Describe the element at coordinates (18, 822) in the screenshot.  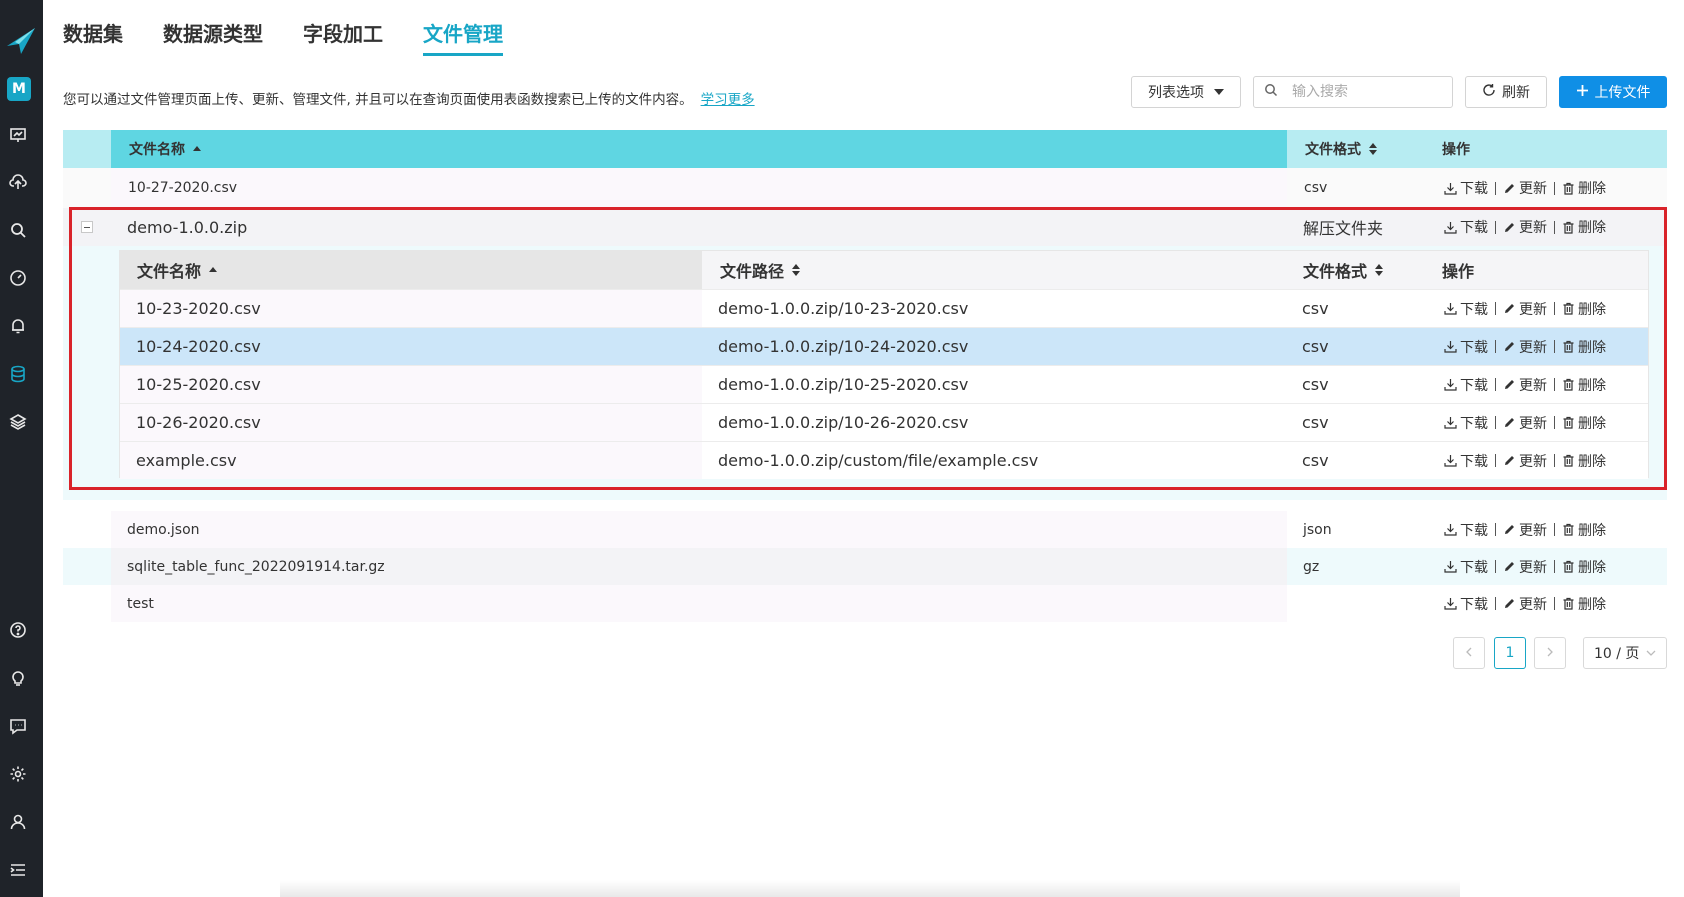
I see `user-icon` at that location.